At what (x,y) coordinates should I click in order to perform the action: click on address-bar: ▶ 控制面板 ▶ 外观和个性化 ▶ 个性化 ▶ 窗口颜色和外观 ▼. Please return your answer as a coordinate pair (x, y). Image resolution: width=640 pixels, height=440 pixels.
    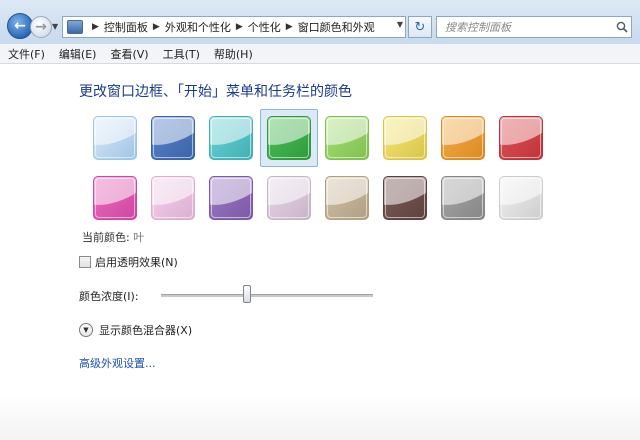
    Looking at the image, I should click on (234, 27).